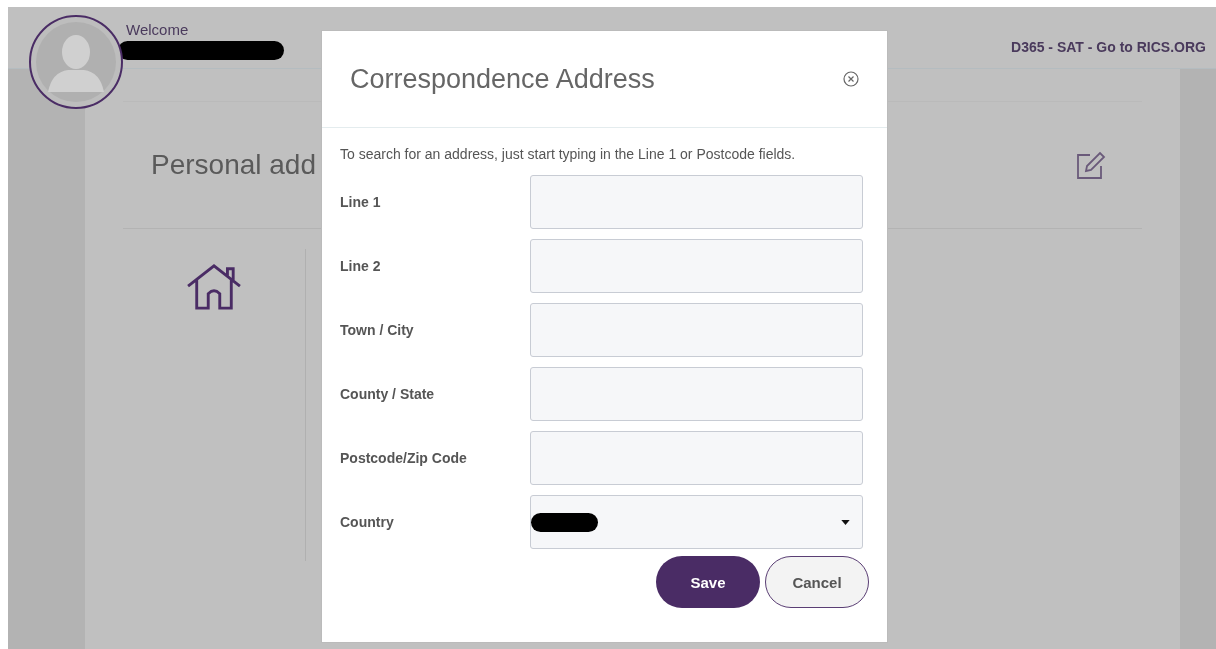 Image resolution: width=1216 pixels, height=649 pixels. Describe the element at coordinates (367, 522) in the screenshot. I see `field-label: Country` at that location.